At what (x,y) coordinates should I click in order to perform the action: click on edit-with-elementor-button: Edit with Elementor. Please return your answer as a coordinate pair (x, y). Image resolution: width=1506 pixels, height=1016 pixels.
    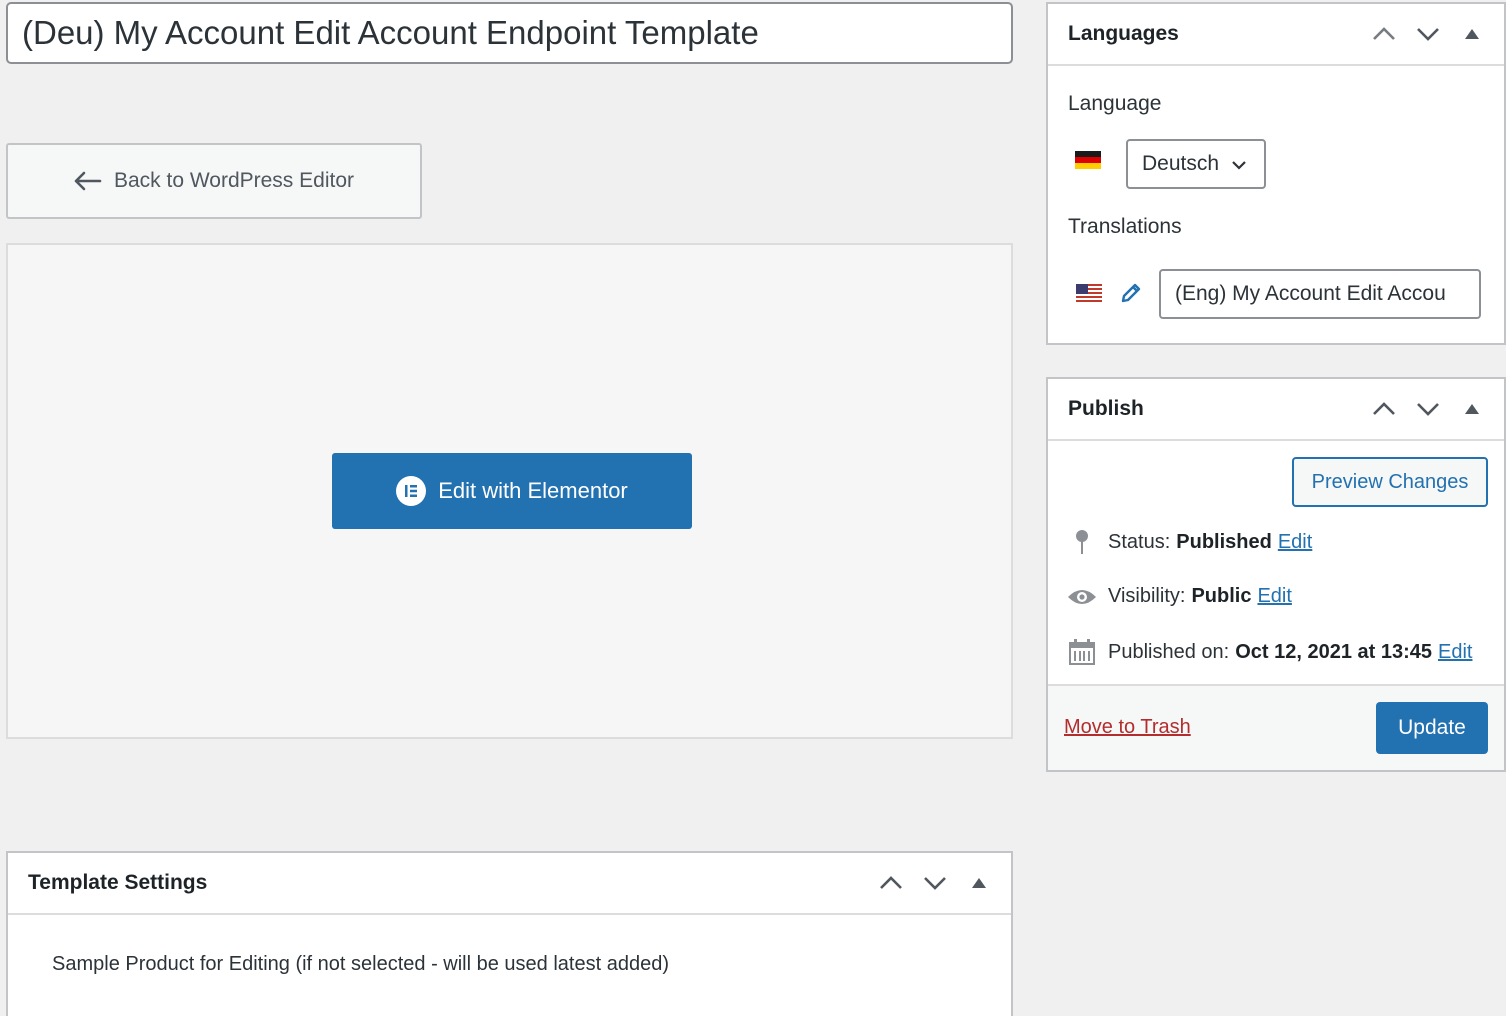
    Looking at the image, I should click on (512, 491).